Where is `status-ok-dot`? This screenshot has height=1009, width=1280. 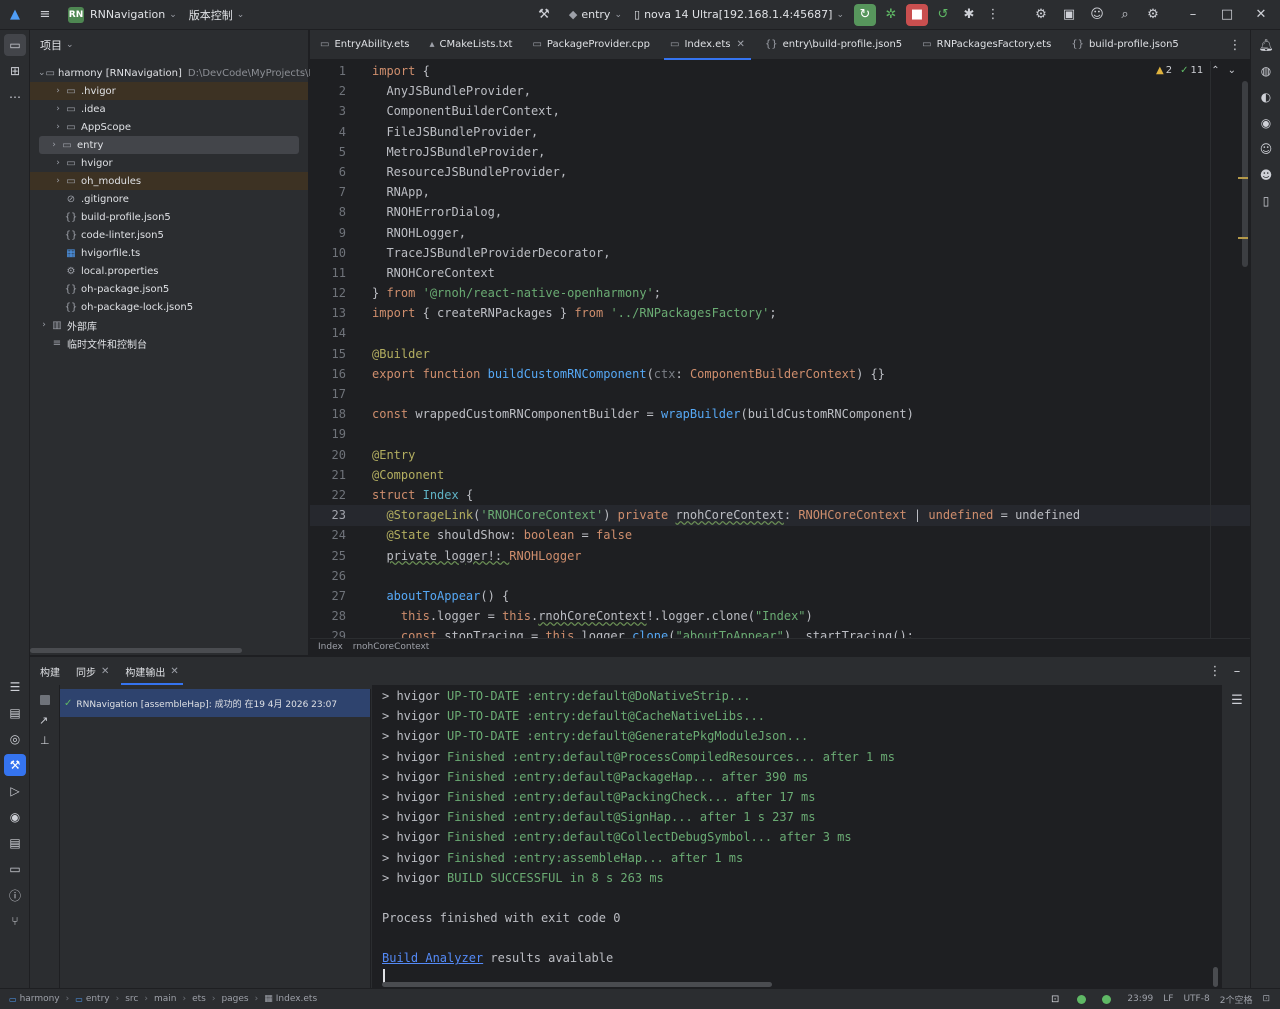 status-ok-dot is located at coordinates (1082, 999).